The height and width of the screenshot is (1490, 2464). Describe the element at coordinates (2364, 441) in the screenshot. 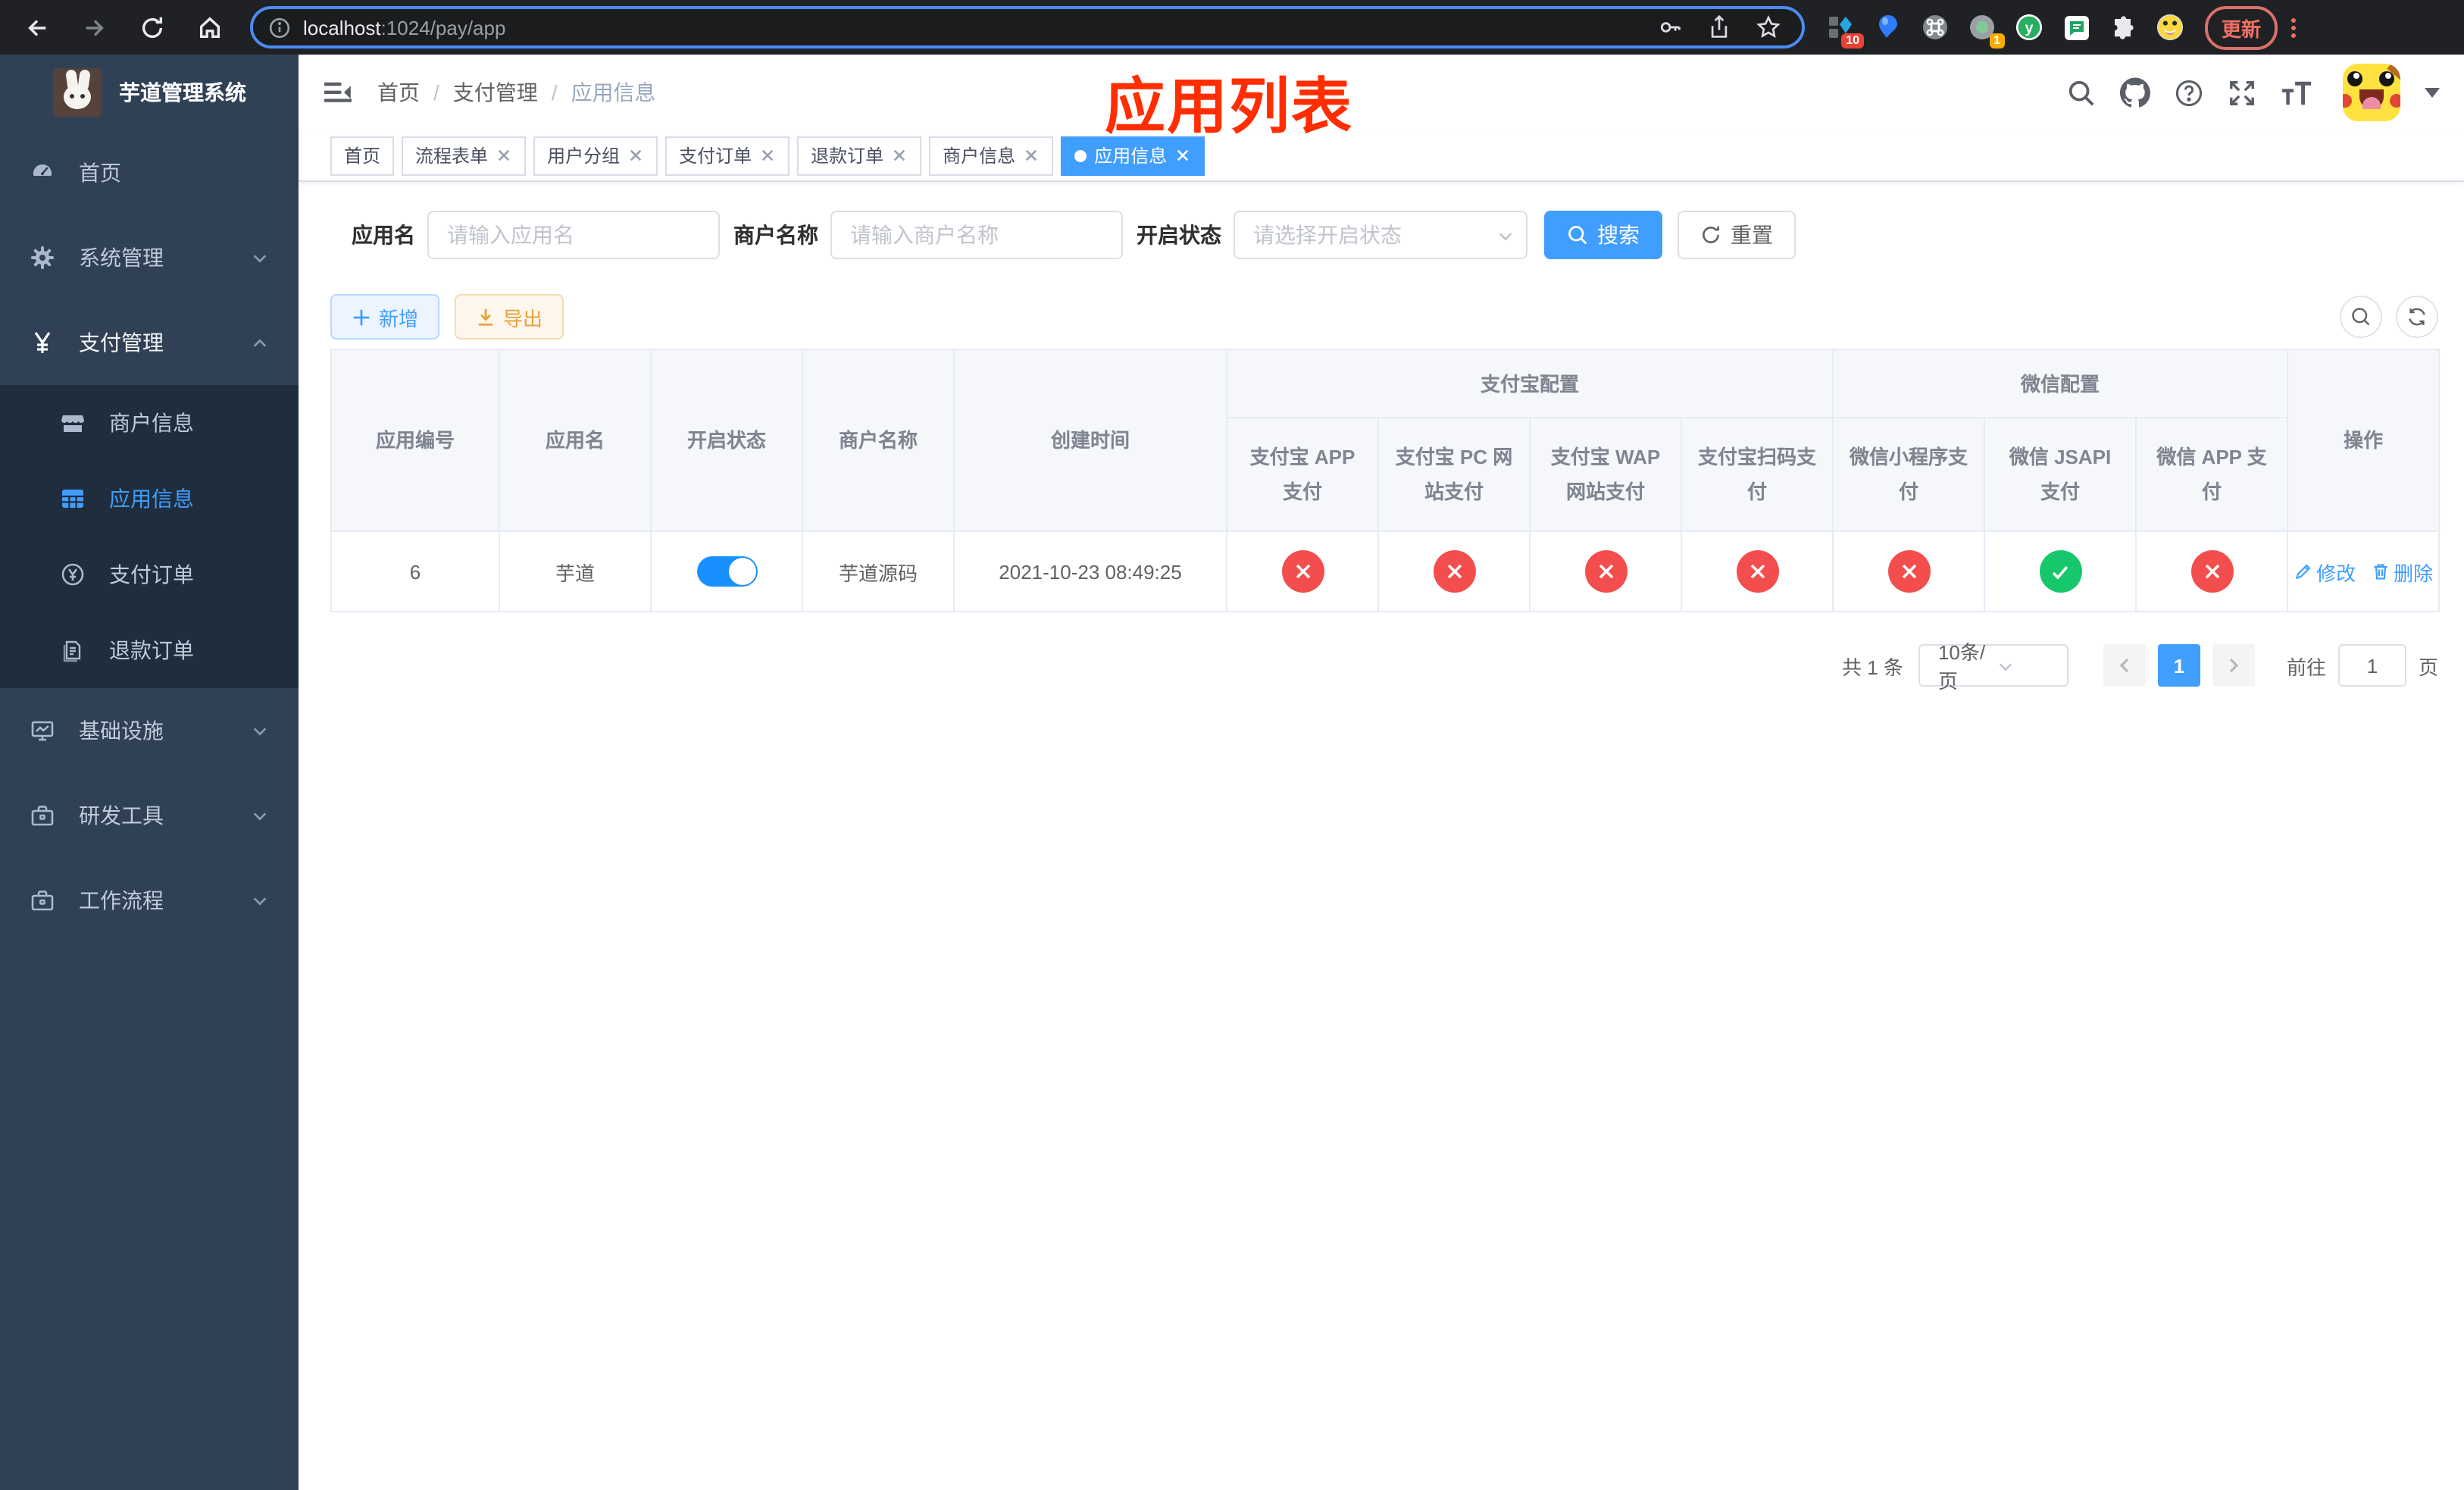

I see `col-actions: 操作` at that location.